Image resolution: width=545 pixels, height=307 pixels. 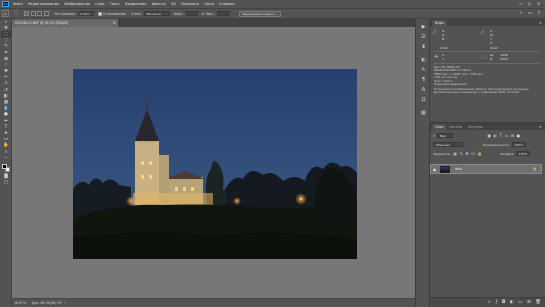 What do you see at coordinates (497, 302) in the screenshot?
I see `layer-style-icon: ƒ` at bounding box center [497, 302].